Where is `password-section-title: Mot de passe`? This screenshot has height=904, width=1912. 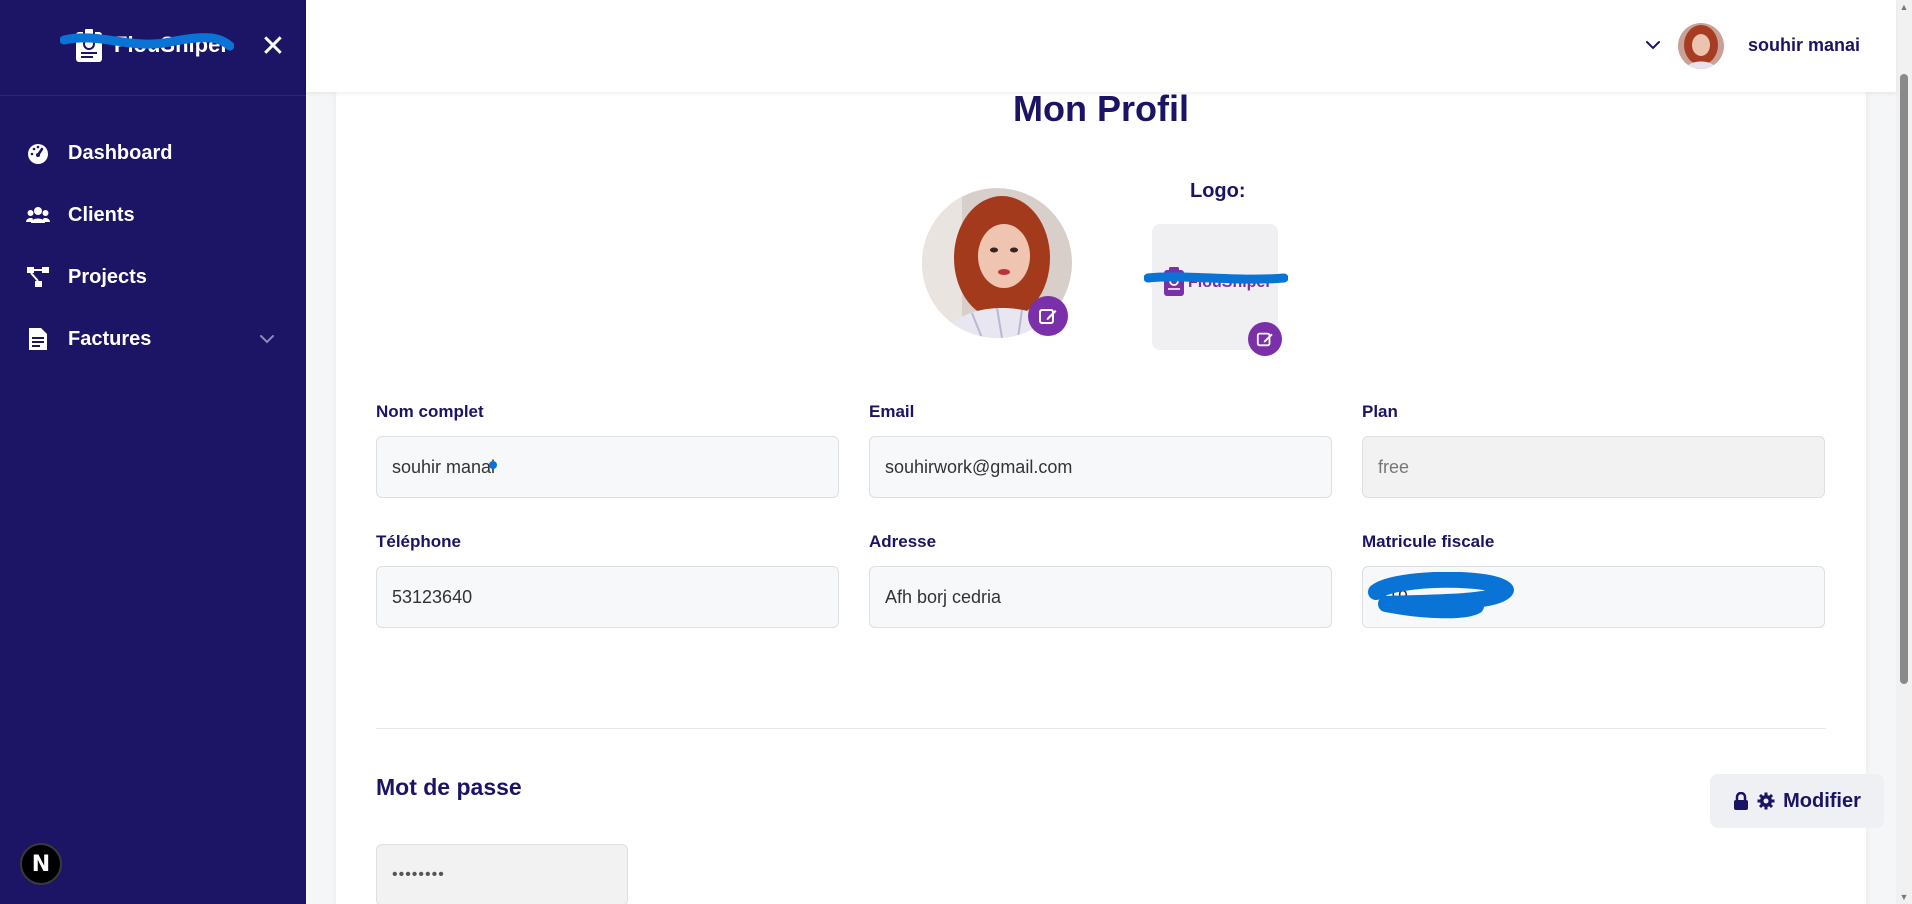
password-section-title: Mot de passe is located at coordinates (449, 787).